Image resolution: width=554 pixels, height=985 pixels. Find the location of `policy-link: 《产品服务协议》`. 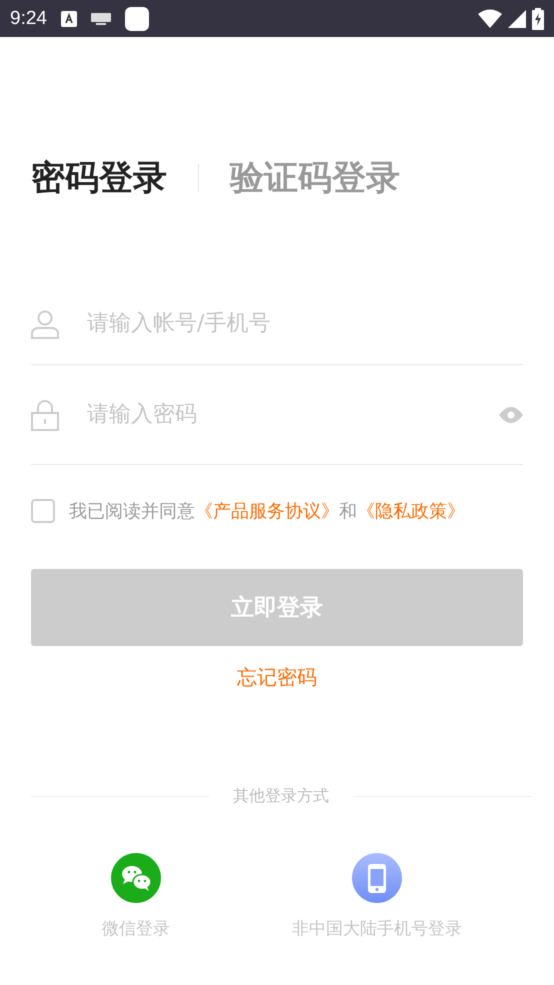

policy-link: 《产品服务协议》 is located at coordinates (267, 511).